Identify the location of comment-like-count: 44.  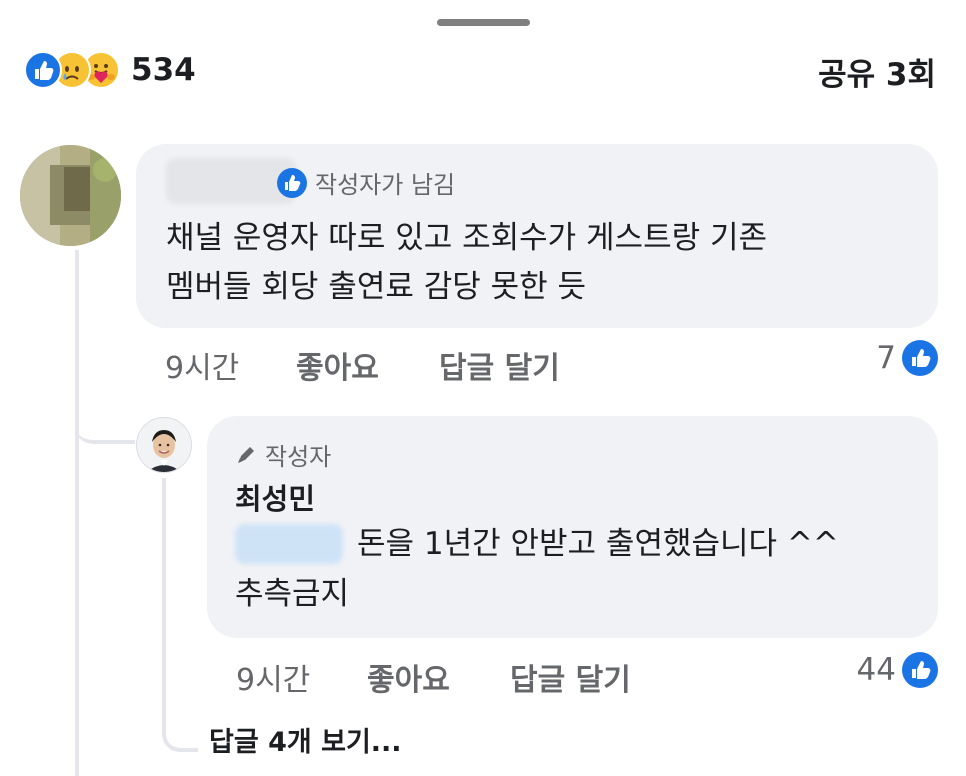
(897, 670).